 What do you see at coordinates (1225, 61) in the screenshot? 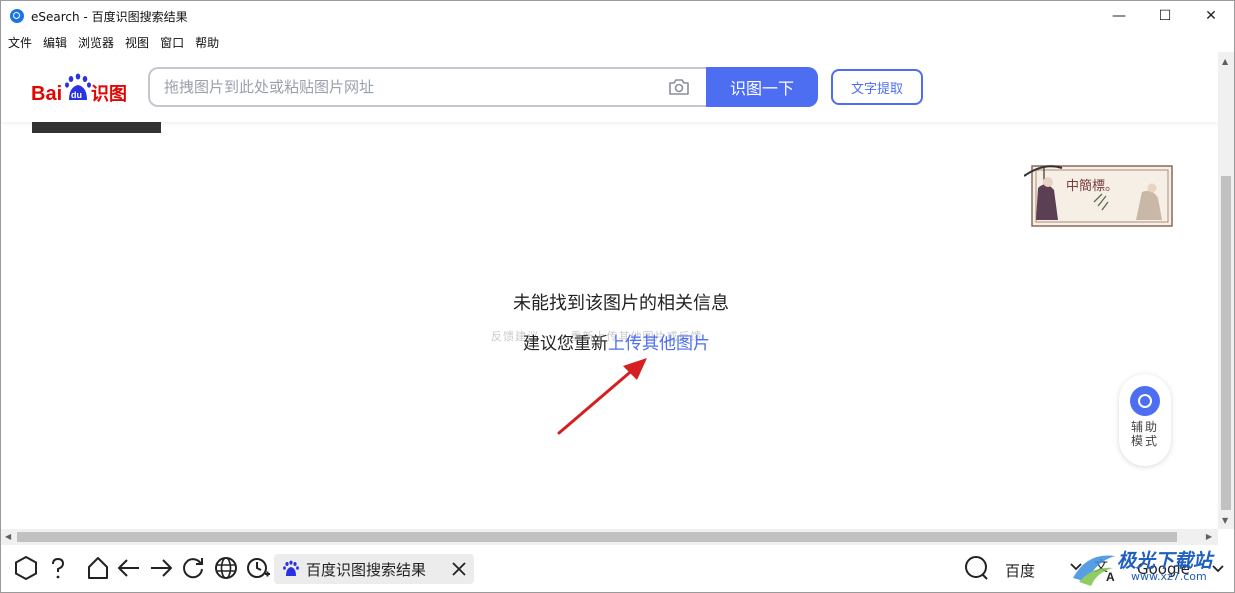
I see `scroll-up-arrow-icon: ▲` at bounding box center [1225, 61].